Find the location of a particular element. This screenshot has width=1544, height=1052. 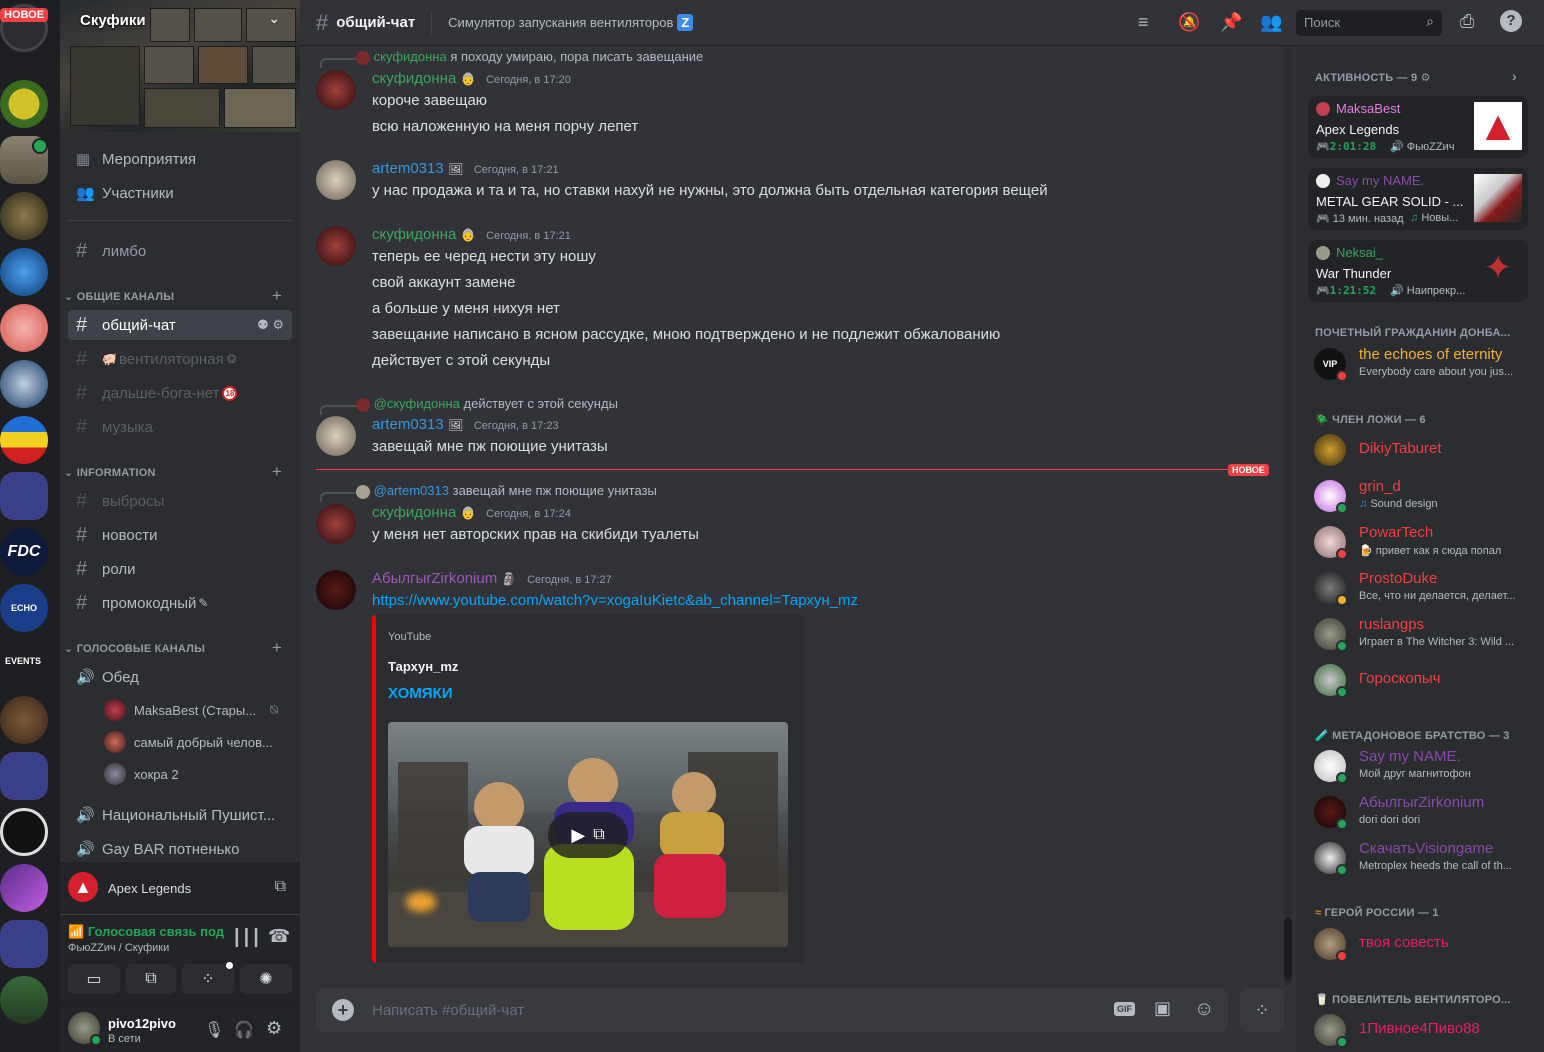

inbox-icon: ⎙ is located at coordinates (1467, 21).